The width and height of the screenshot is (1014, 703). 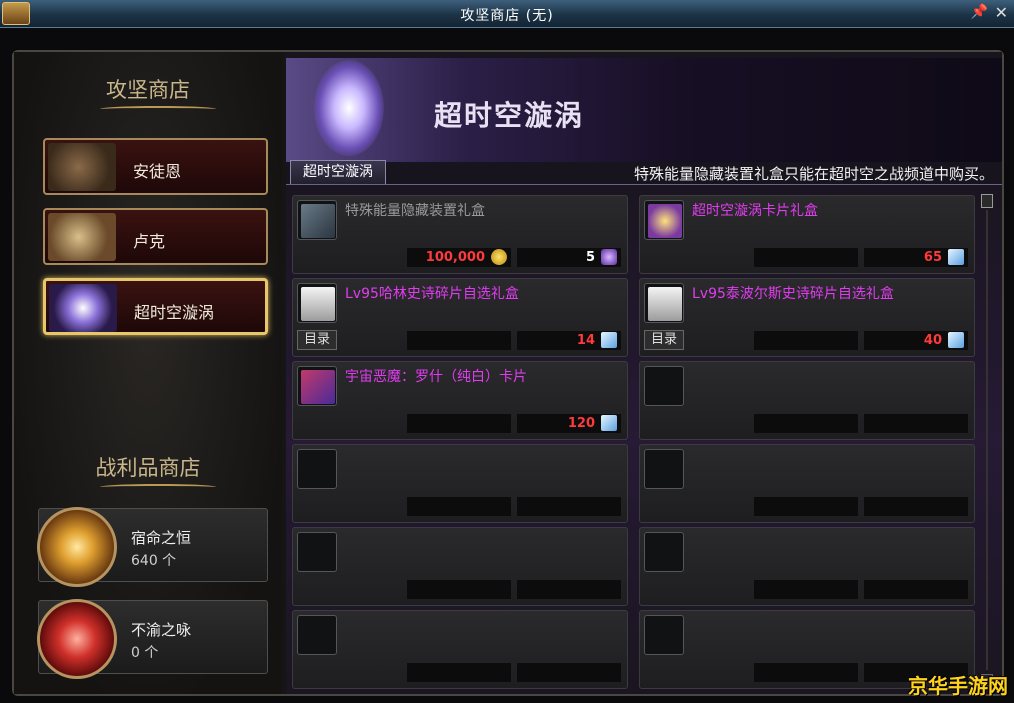 I want to click on shop-button-label: 安徒恩, so click(x=157, y=171).